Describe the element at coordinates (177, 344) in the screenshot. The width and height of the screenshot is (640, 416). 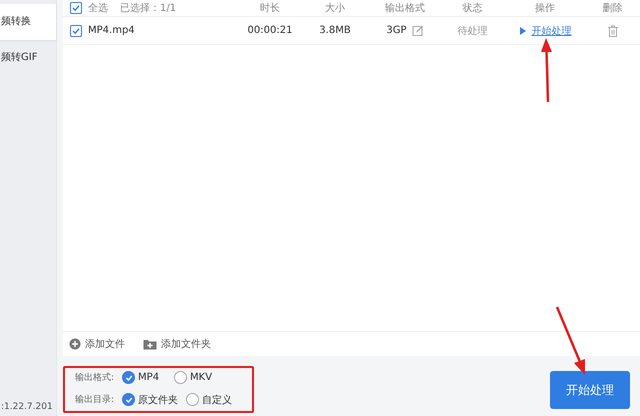
I see `toolbar-button: 添加文件夹` at that location.